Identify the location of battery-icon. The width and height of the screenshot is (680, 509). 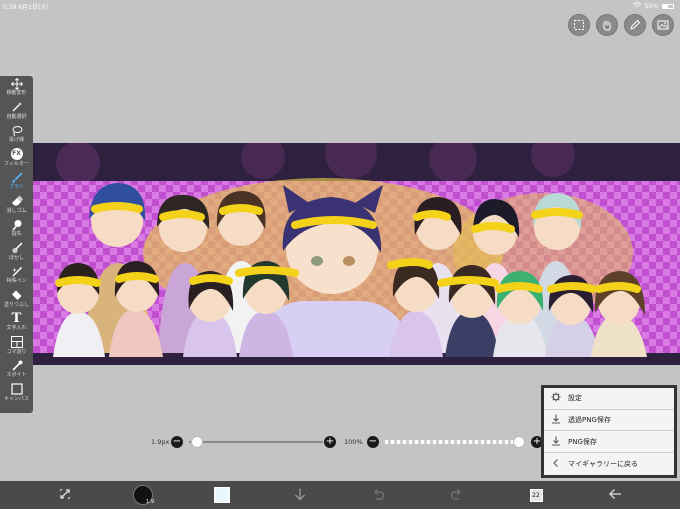
(668, 6).